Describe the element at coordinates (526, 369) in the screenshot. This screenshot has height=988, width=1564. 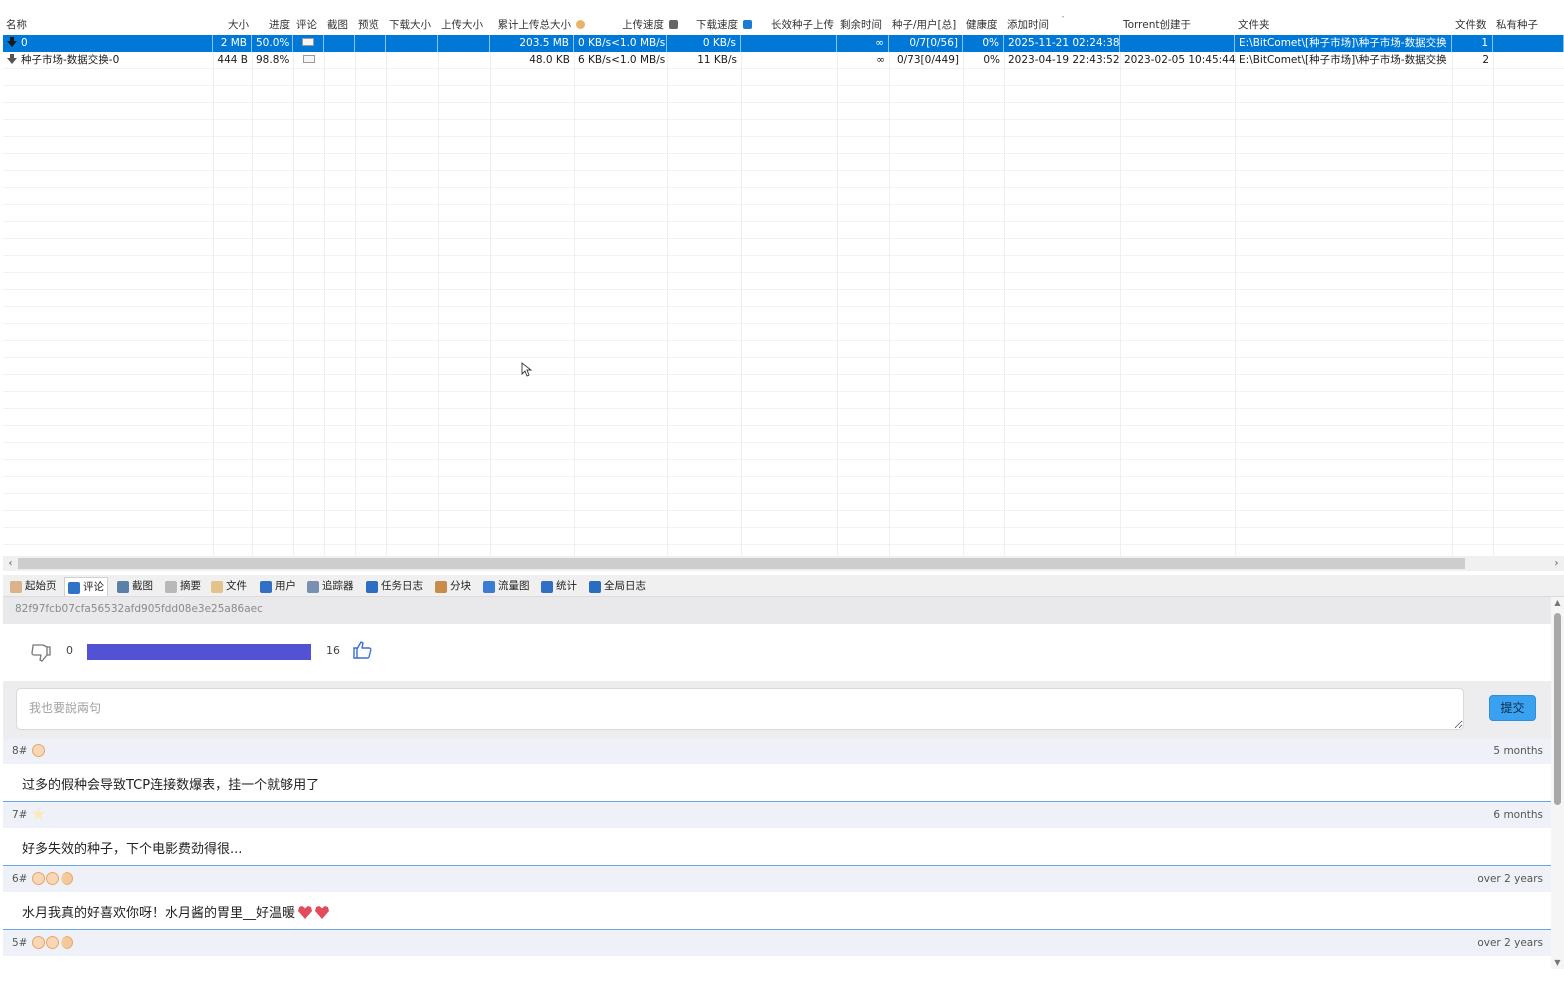
I see `mouse-cursor-icon` at that location.